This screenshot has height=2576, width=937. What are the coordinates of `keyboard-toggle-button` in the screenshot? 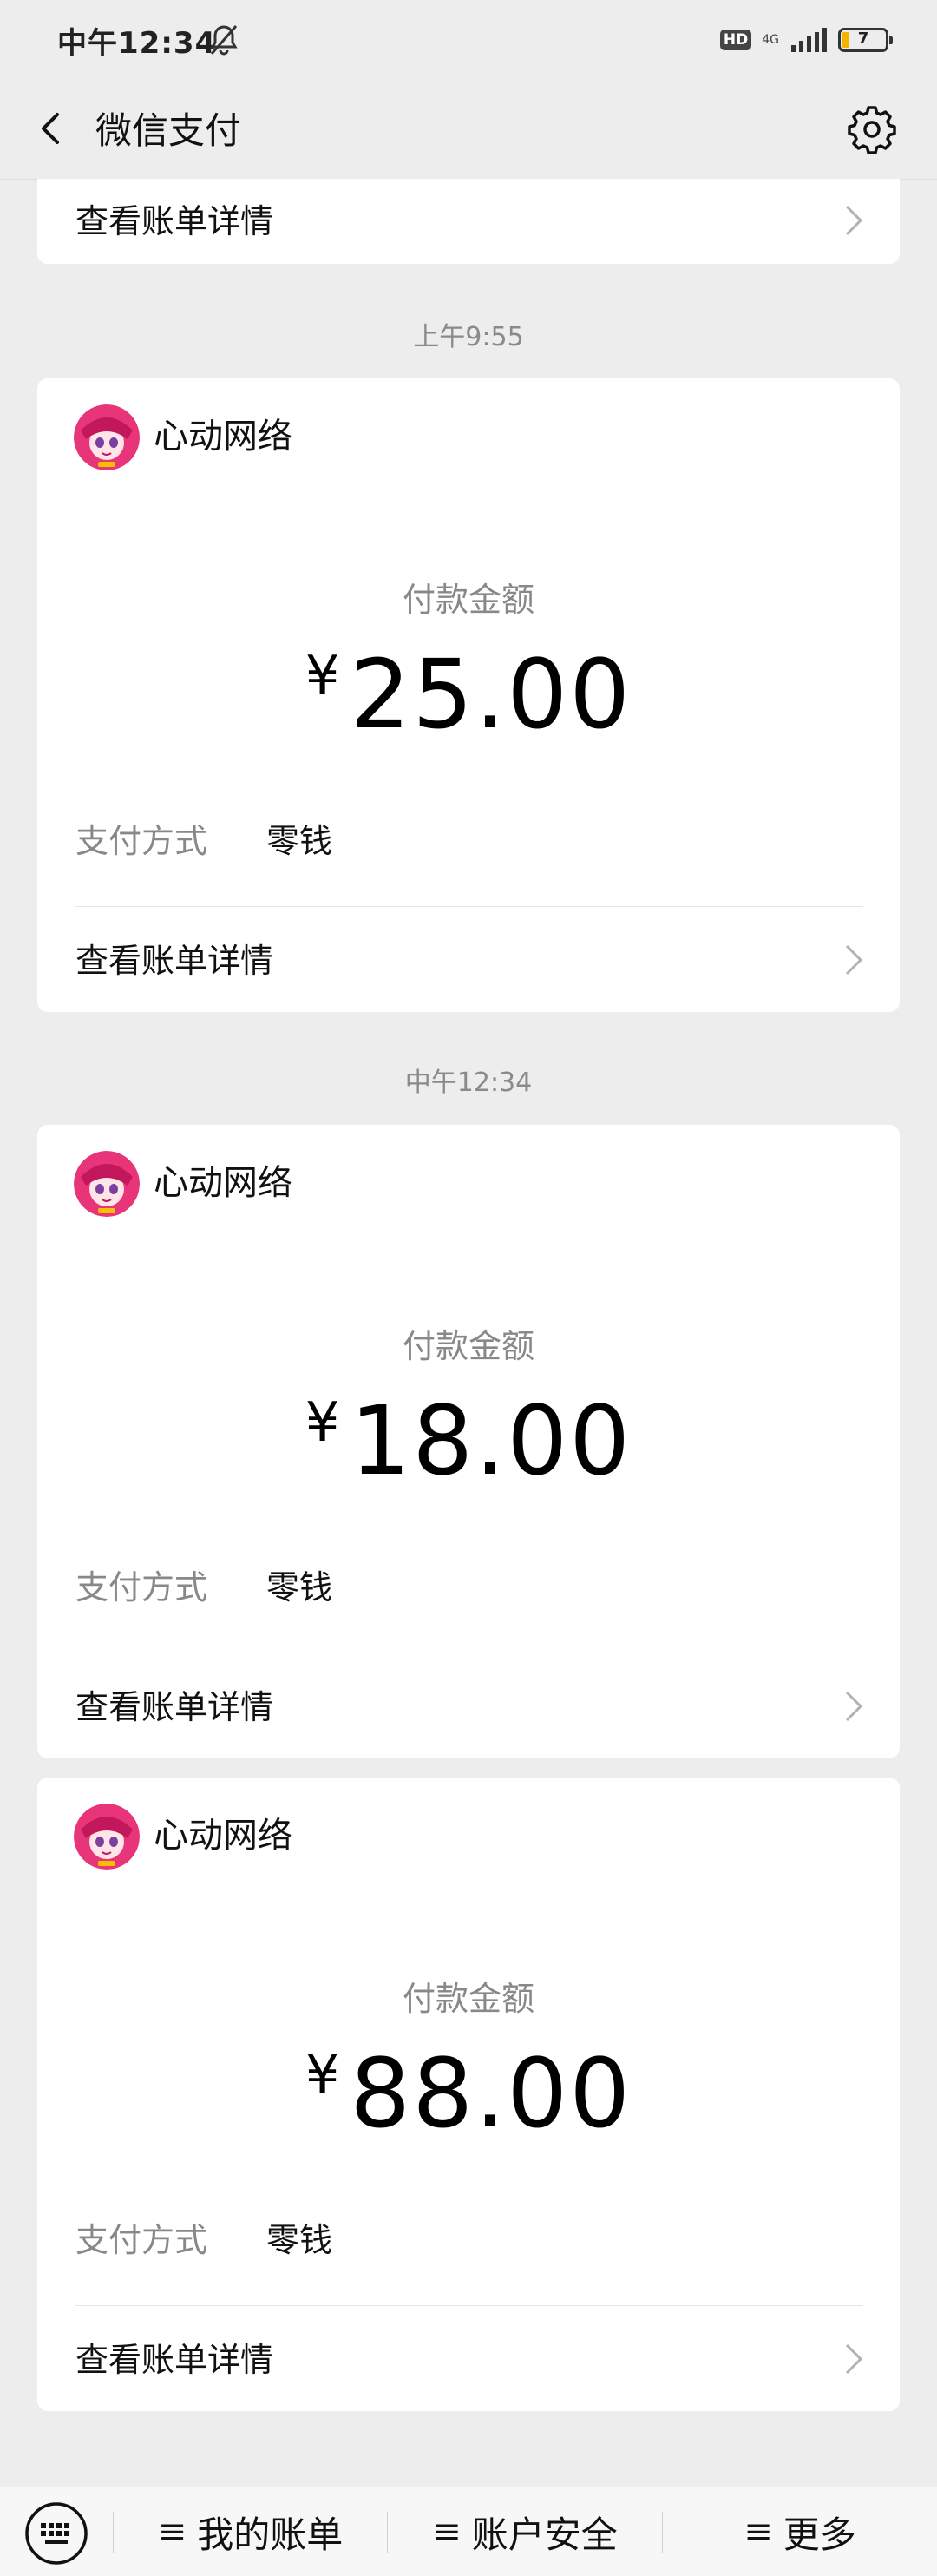 It's located at (57, 2531).